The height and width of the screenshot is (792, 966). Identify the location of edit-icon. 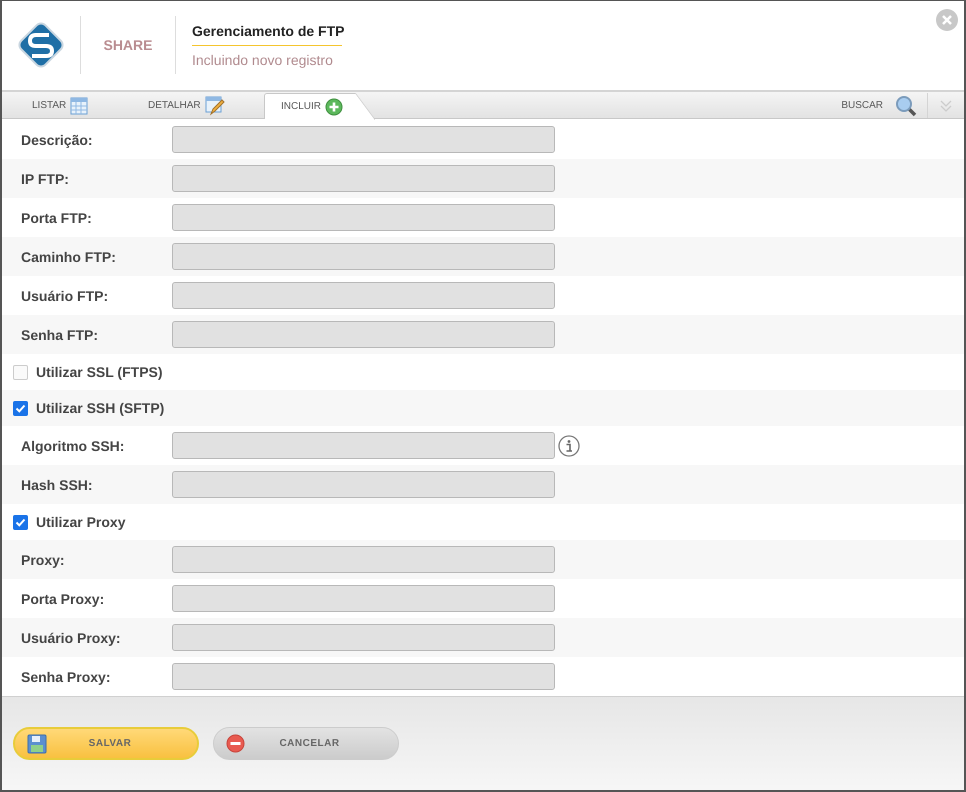
(214, 106).